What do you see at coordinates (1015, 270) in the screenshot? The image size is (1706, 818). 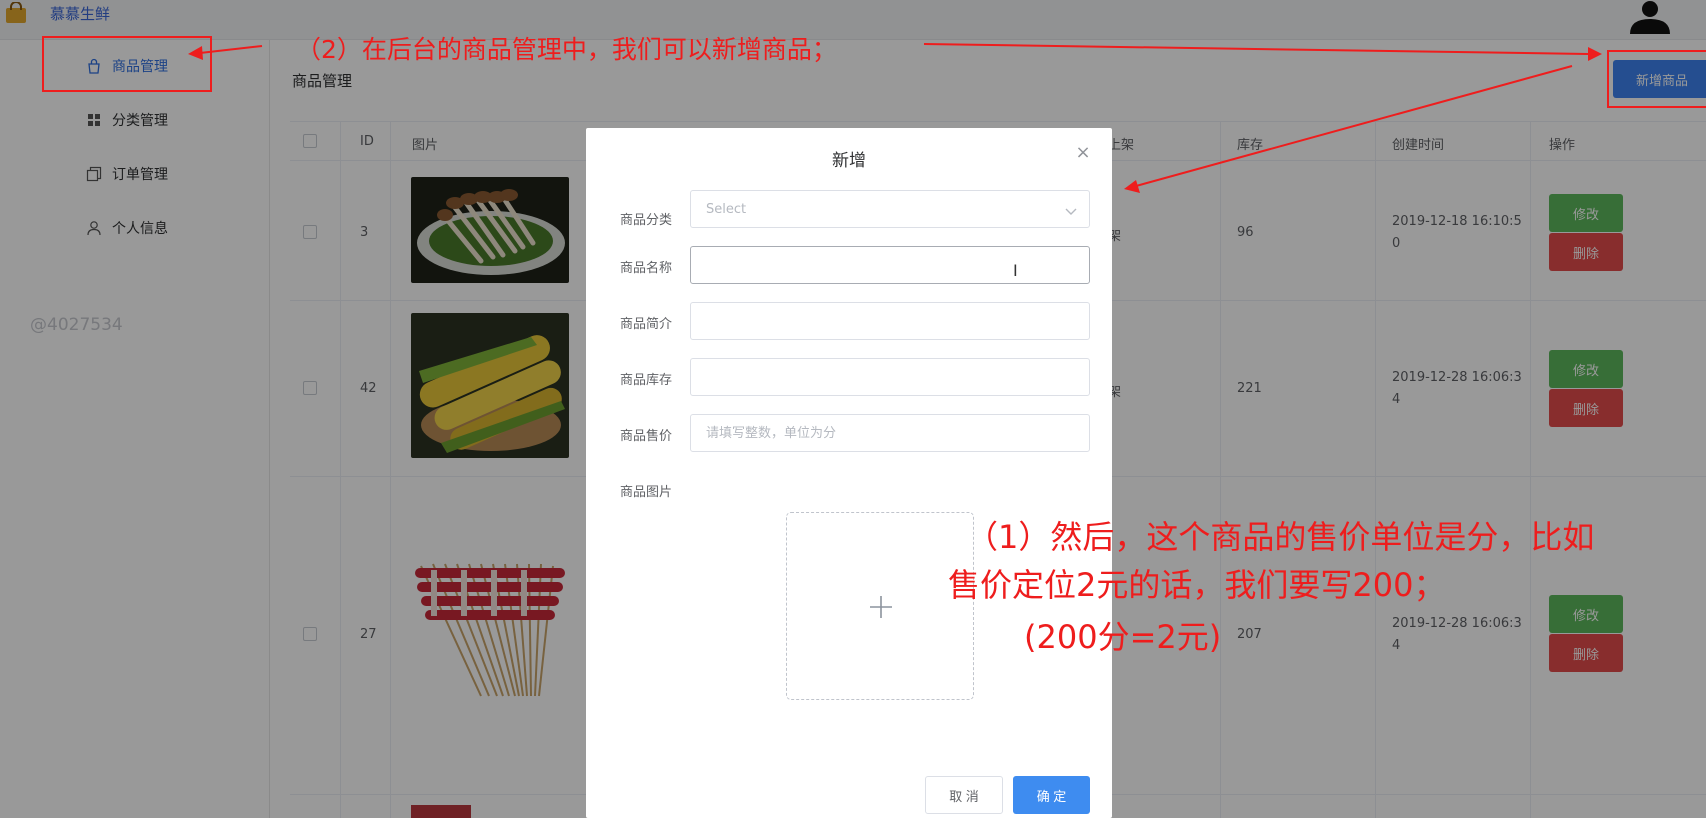 I see `text-cursor-icon: I` at bounding box center [1015, 270].